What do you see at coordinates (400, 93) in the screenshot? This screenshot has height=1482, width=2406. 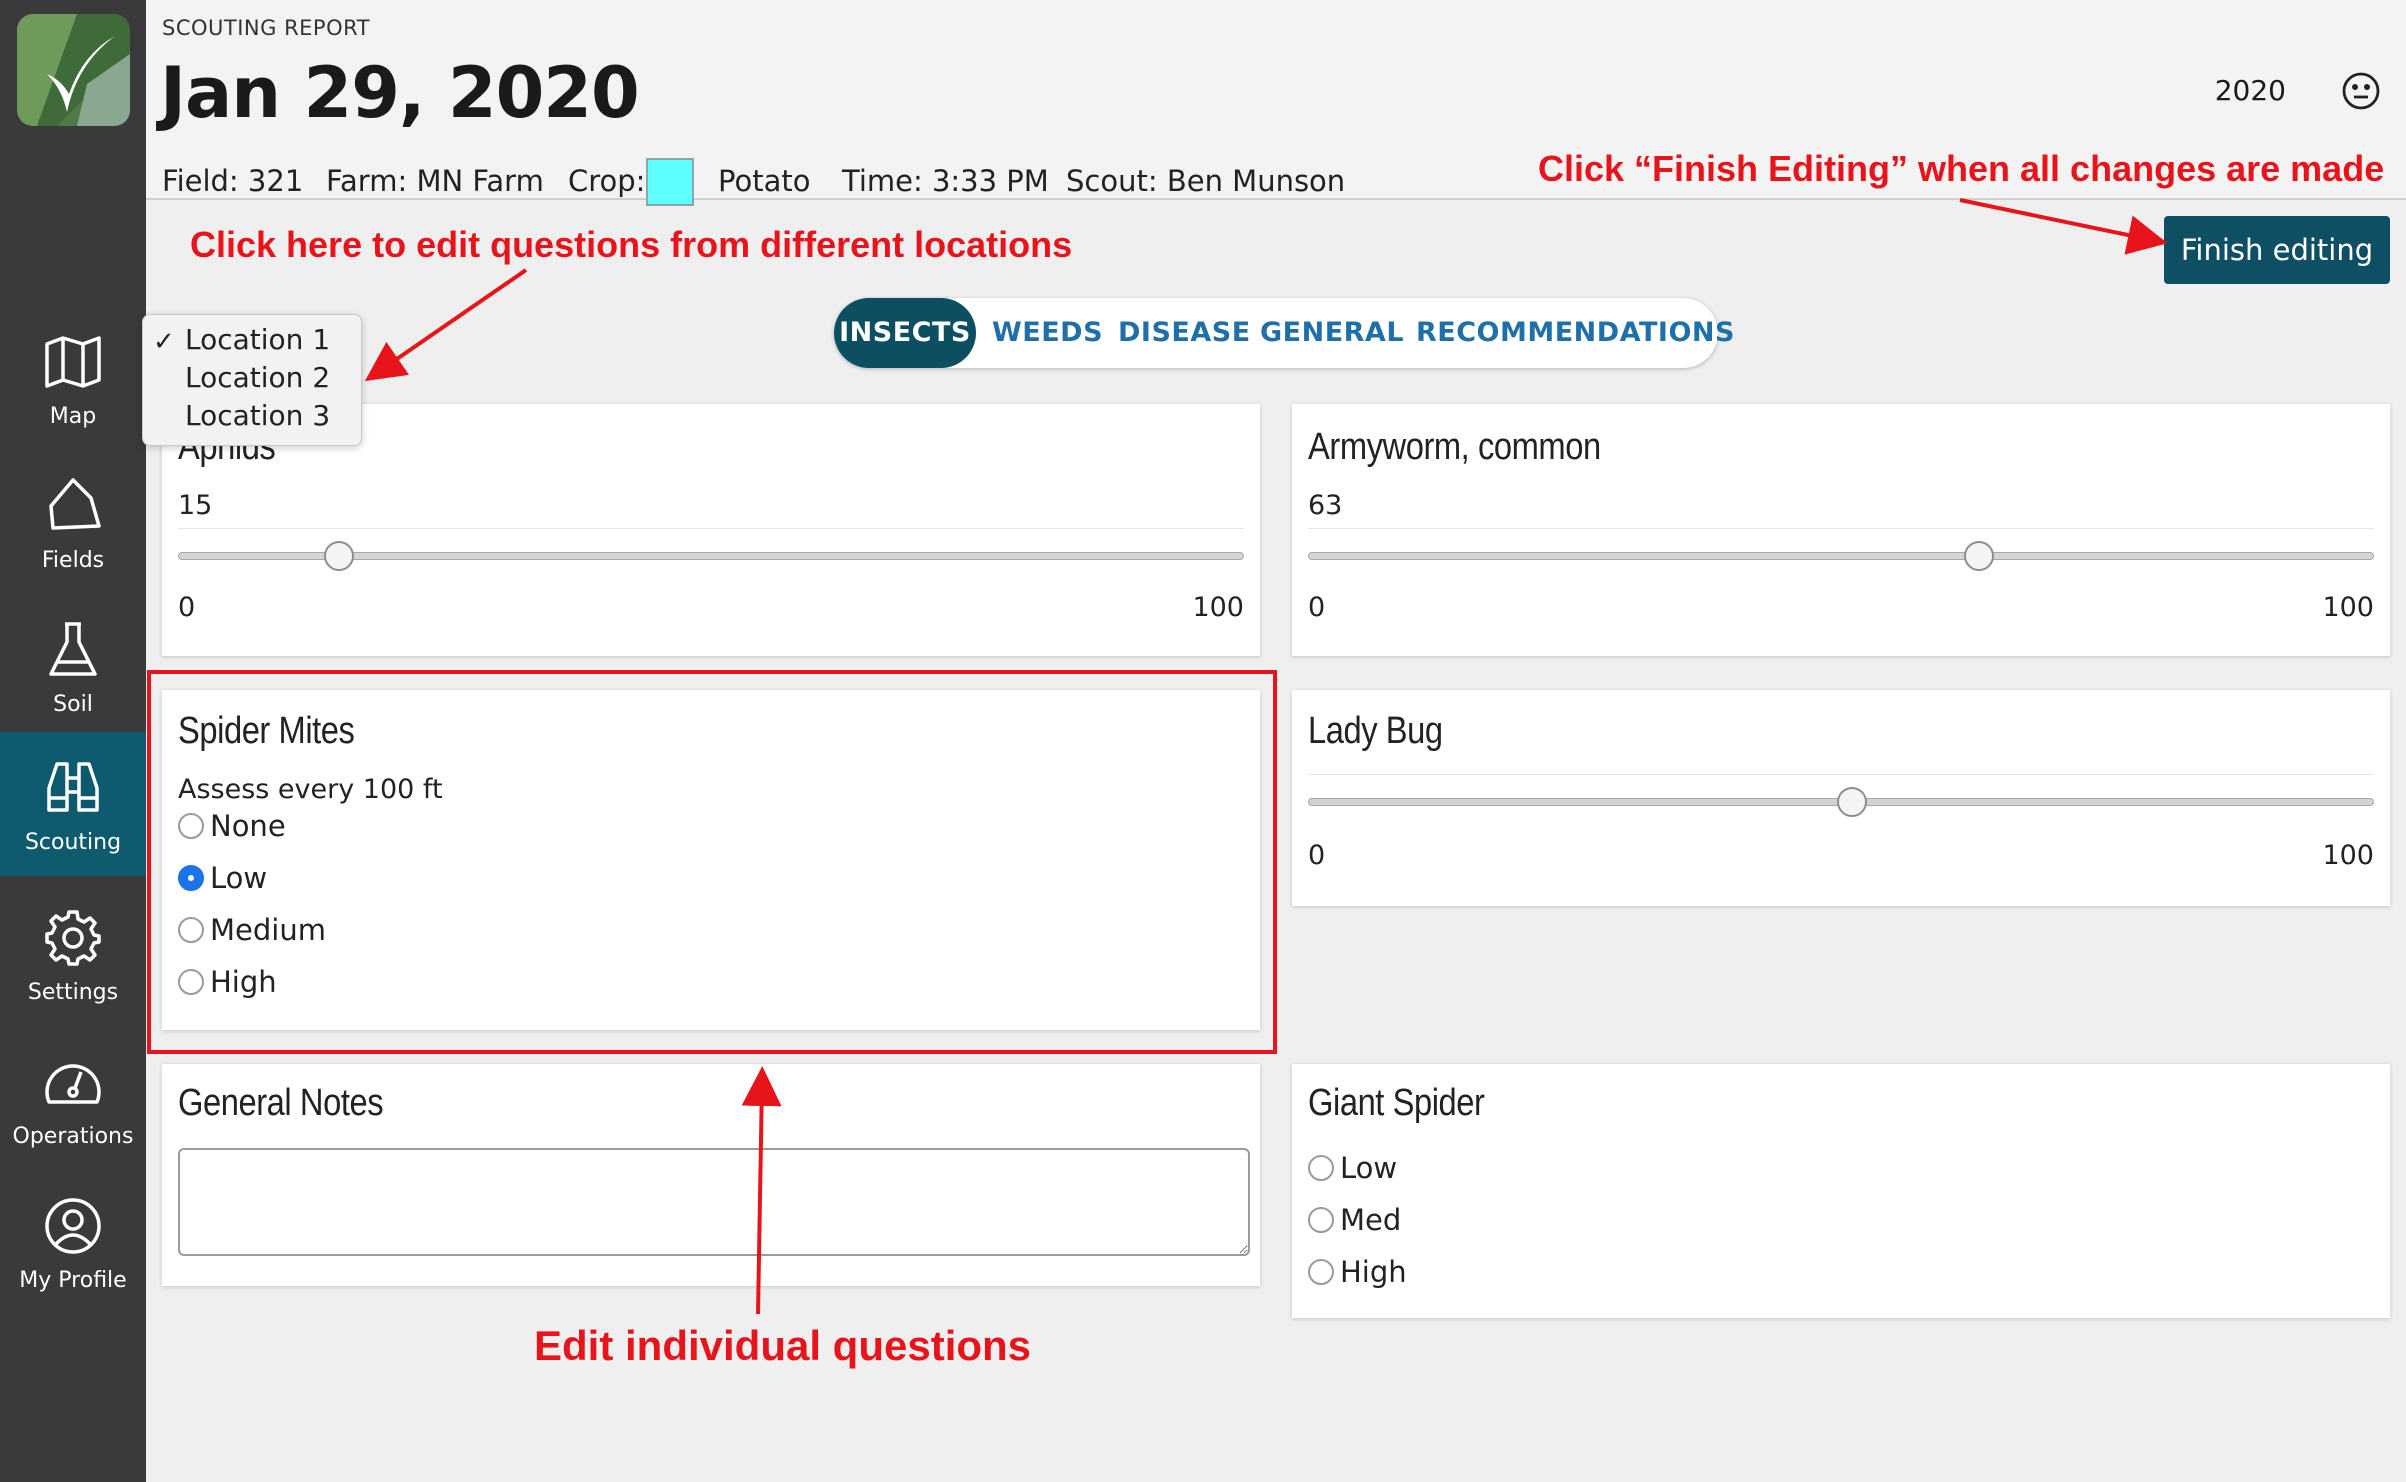 I see `page-title: Jan 29, 2020` at bounding box center [400, 93].